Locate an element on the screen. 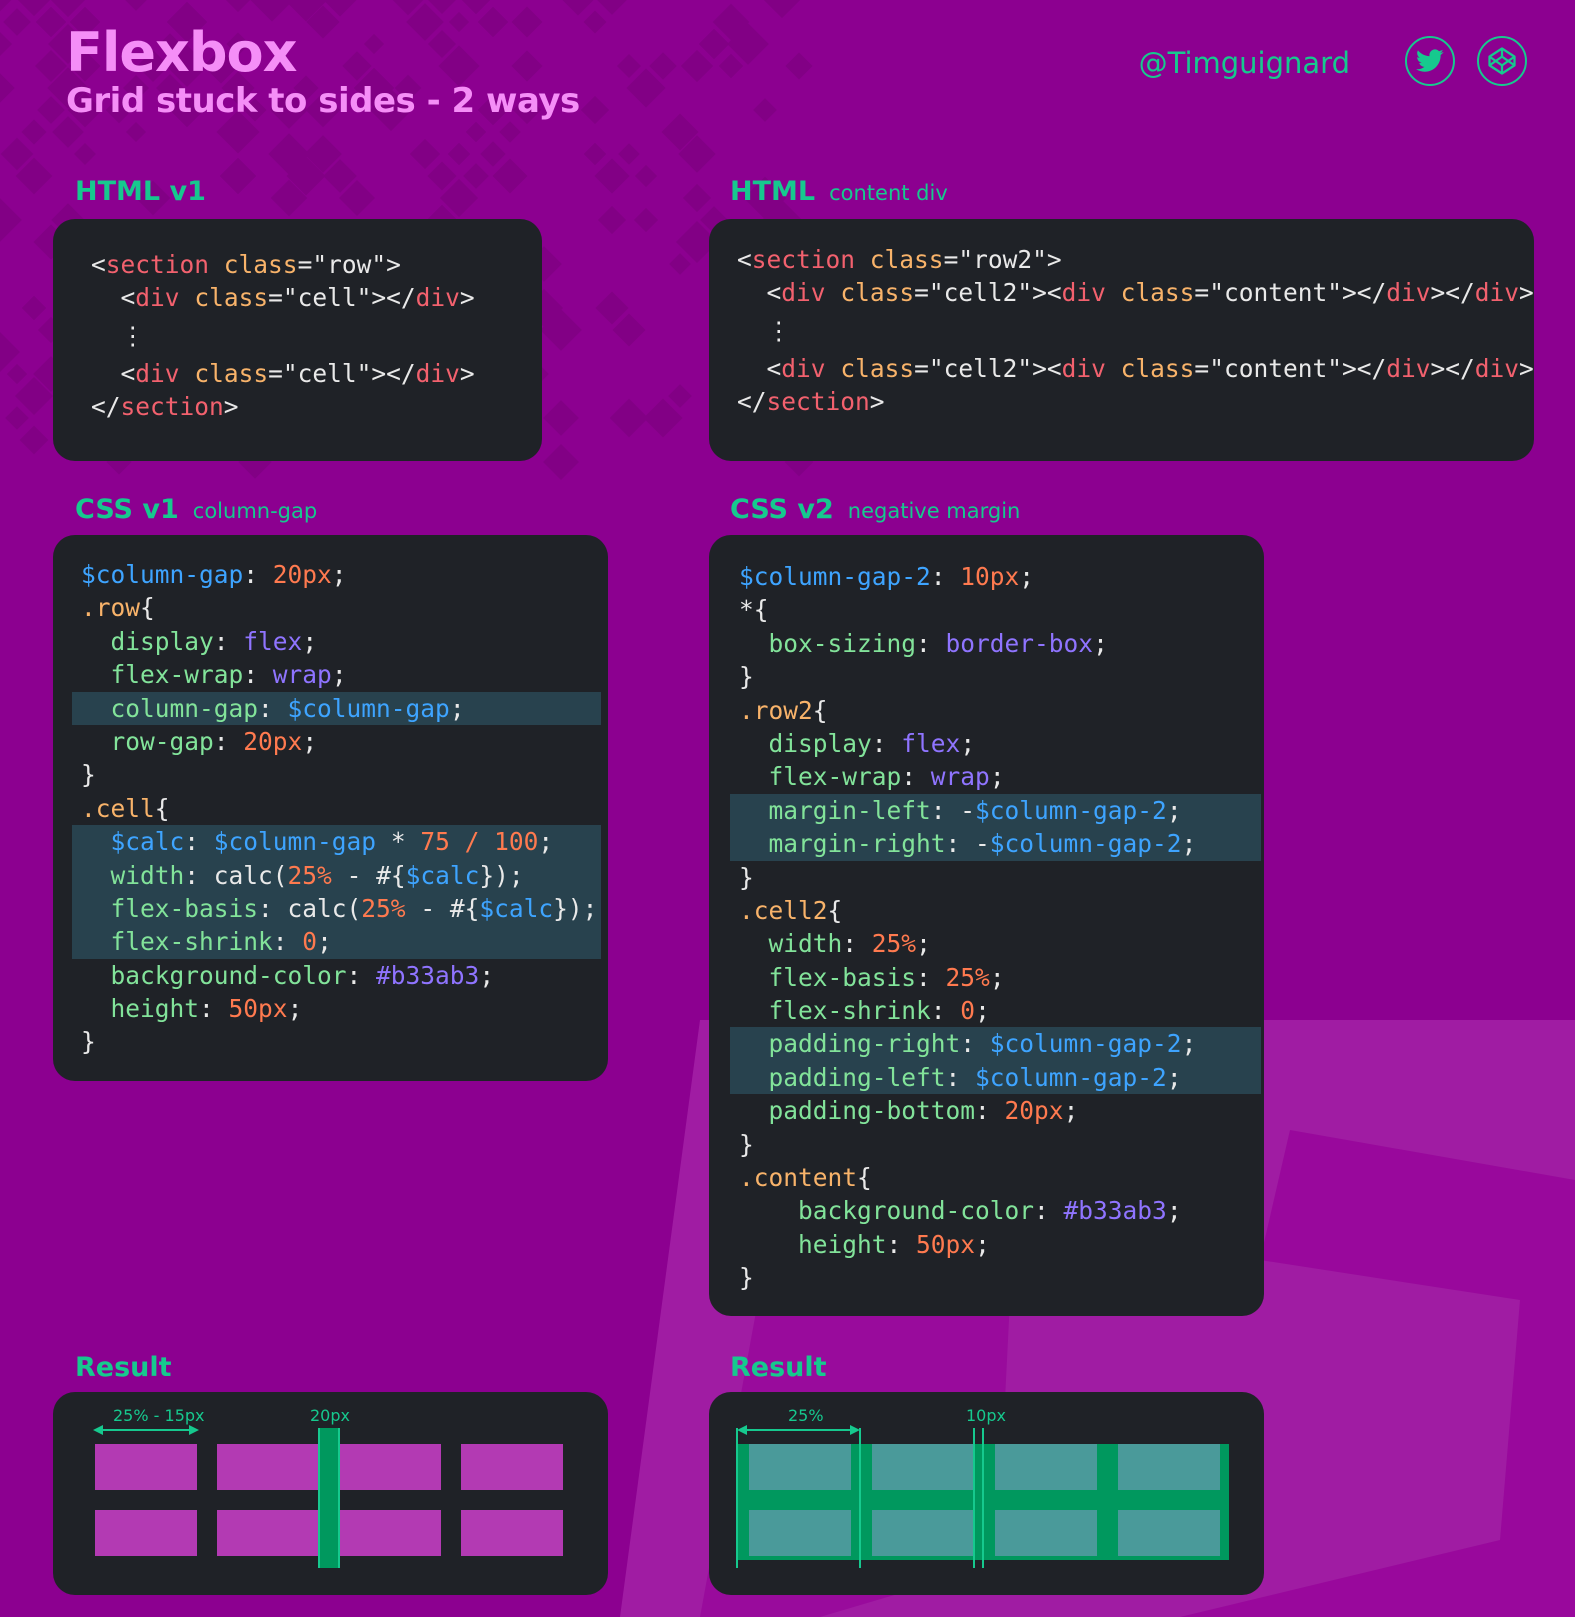 The image size is (1575, 1617). code-line: box-sizing: border-box; is located at coordinates (990, 643).